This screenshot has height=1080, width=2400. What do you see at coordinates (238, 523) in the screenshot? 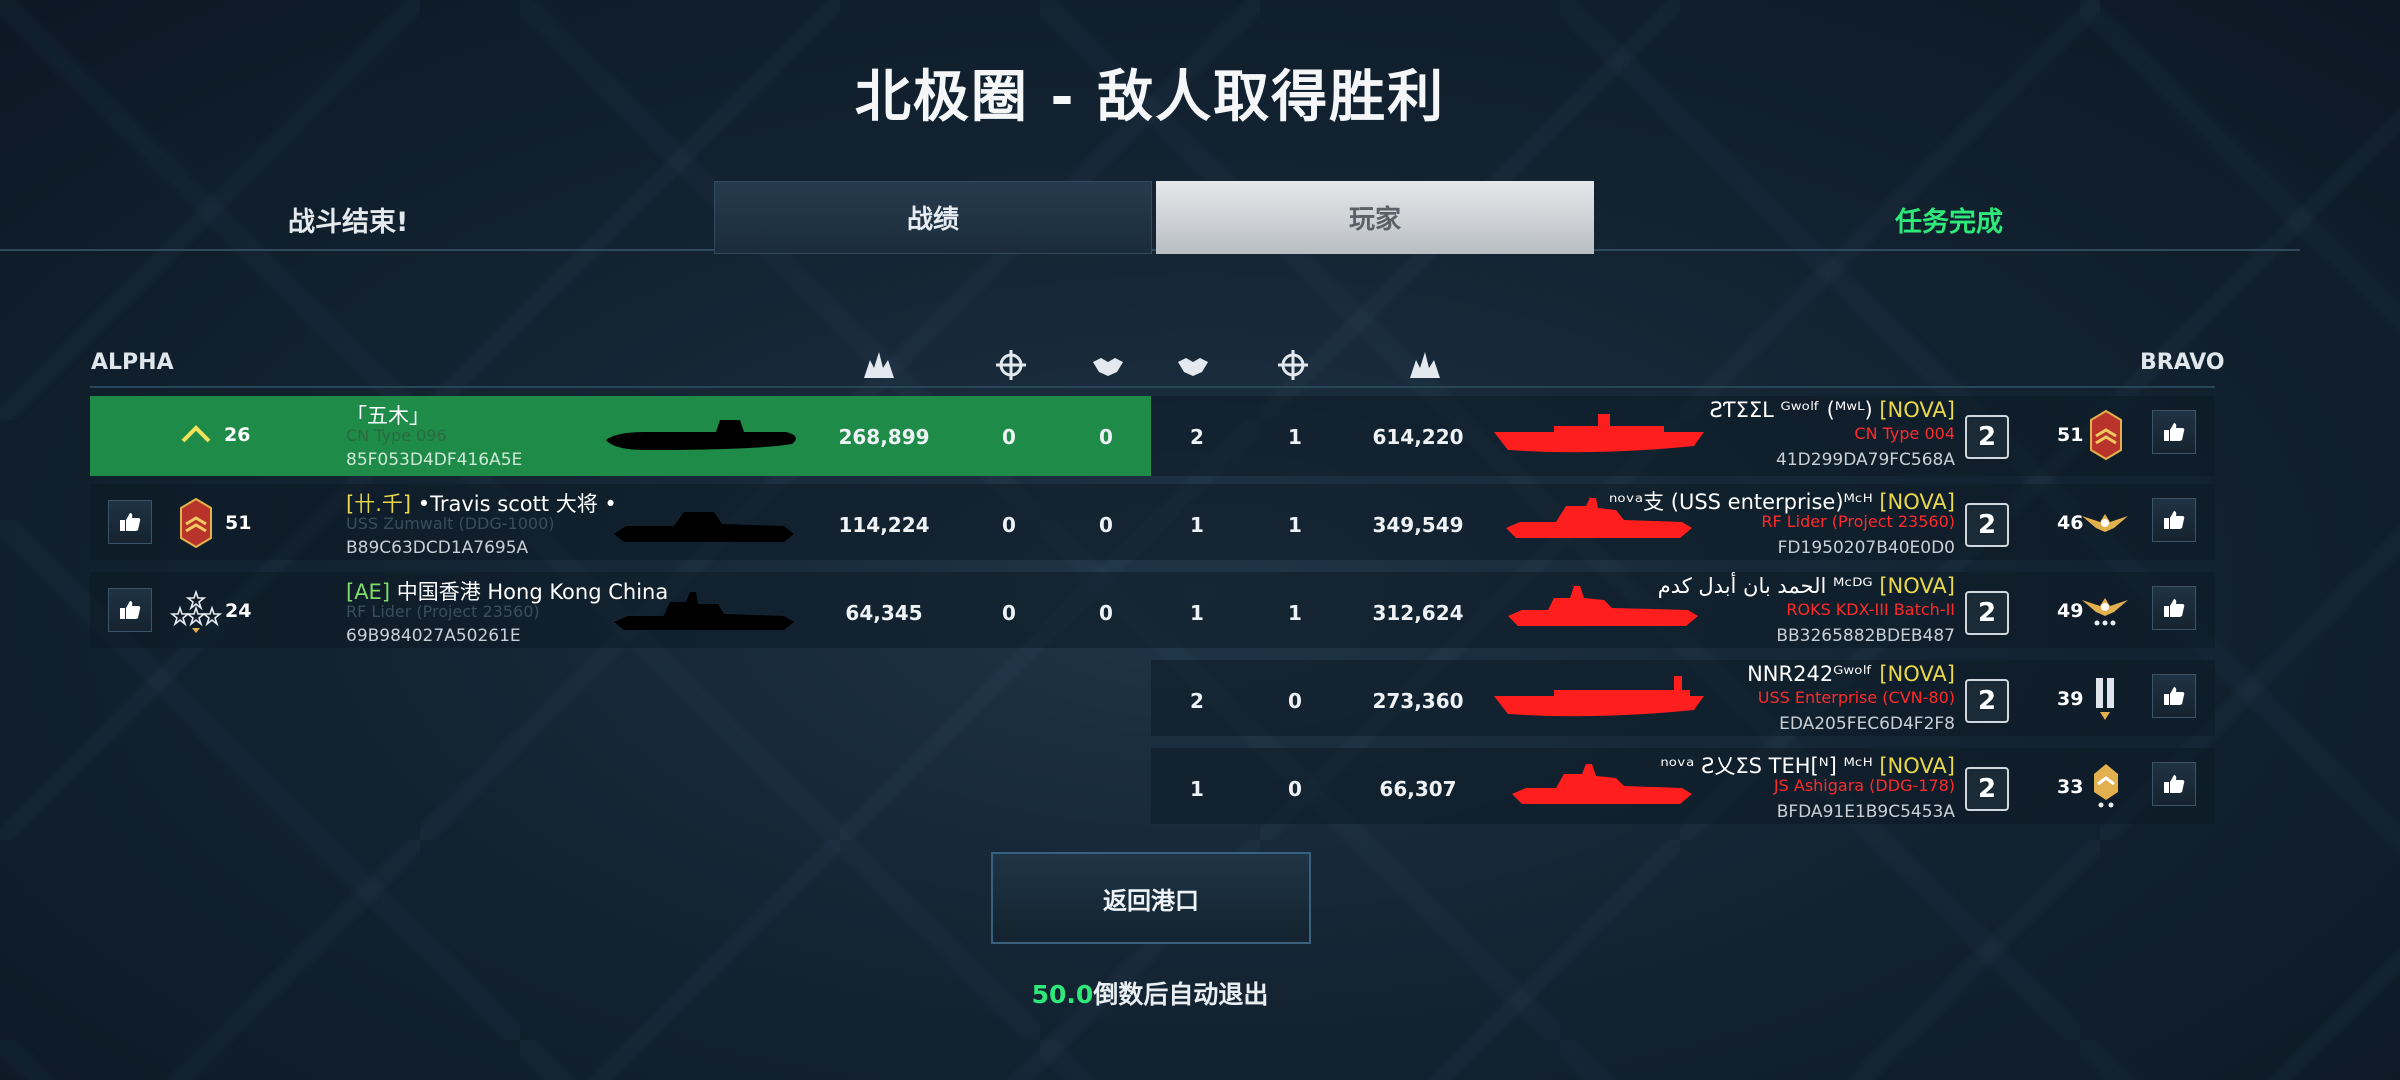
I see `alpha-rank-2: 51` at bounding box center [238, 523].